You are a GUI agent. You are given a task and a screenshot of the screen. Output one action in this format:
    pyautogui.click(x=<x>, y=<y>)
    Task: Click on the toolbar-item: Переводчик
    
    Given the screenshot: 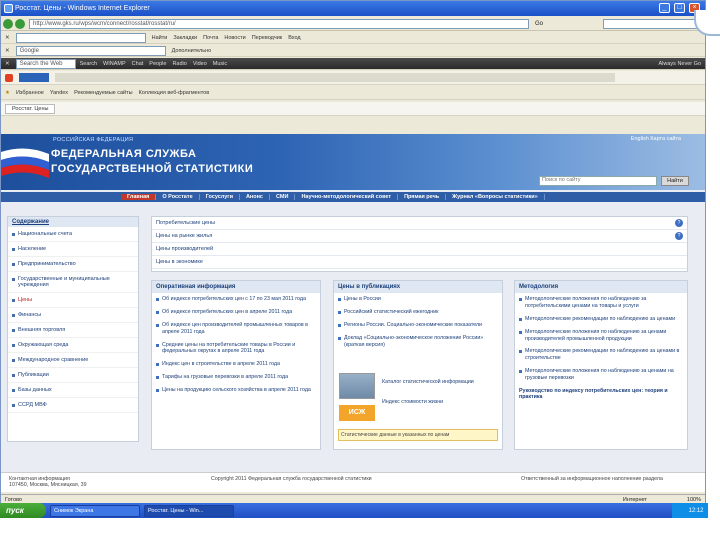 What is the action you would take?
    pyautogui.click(x=267, y=38)
    